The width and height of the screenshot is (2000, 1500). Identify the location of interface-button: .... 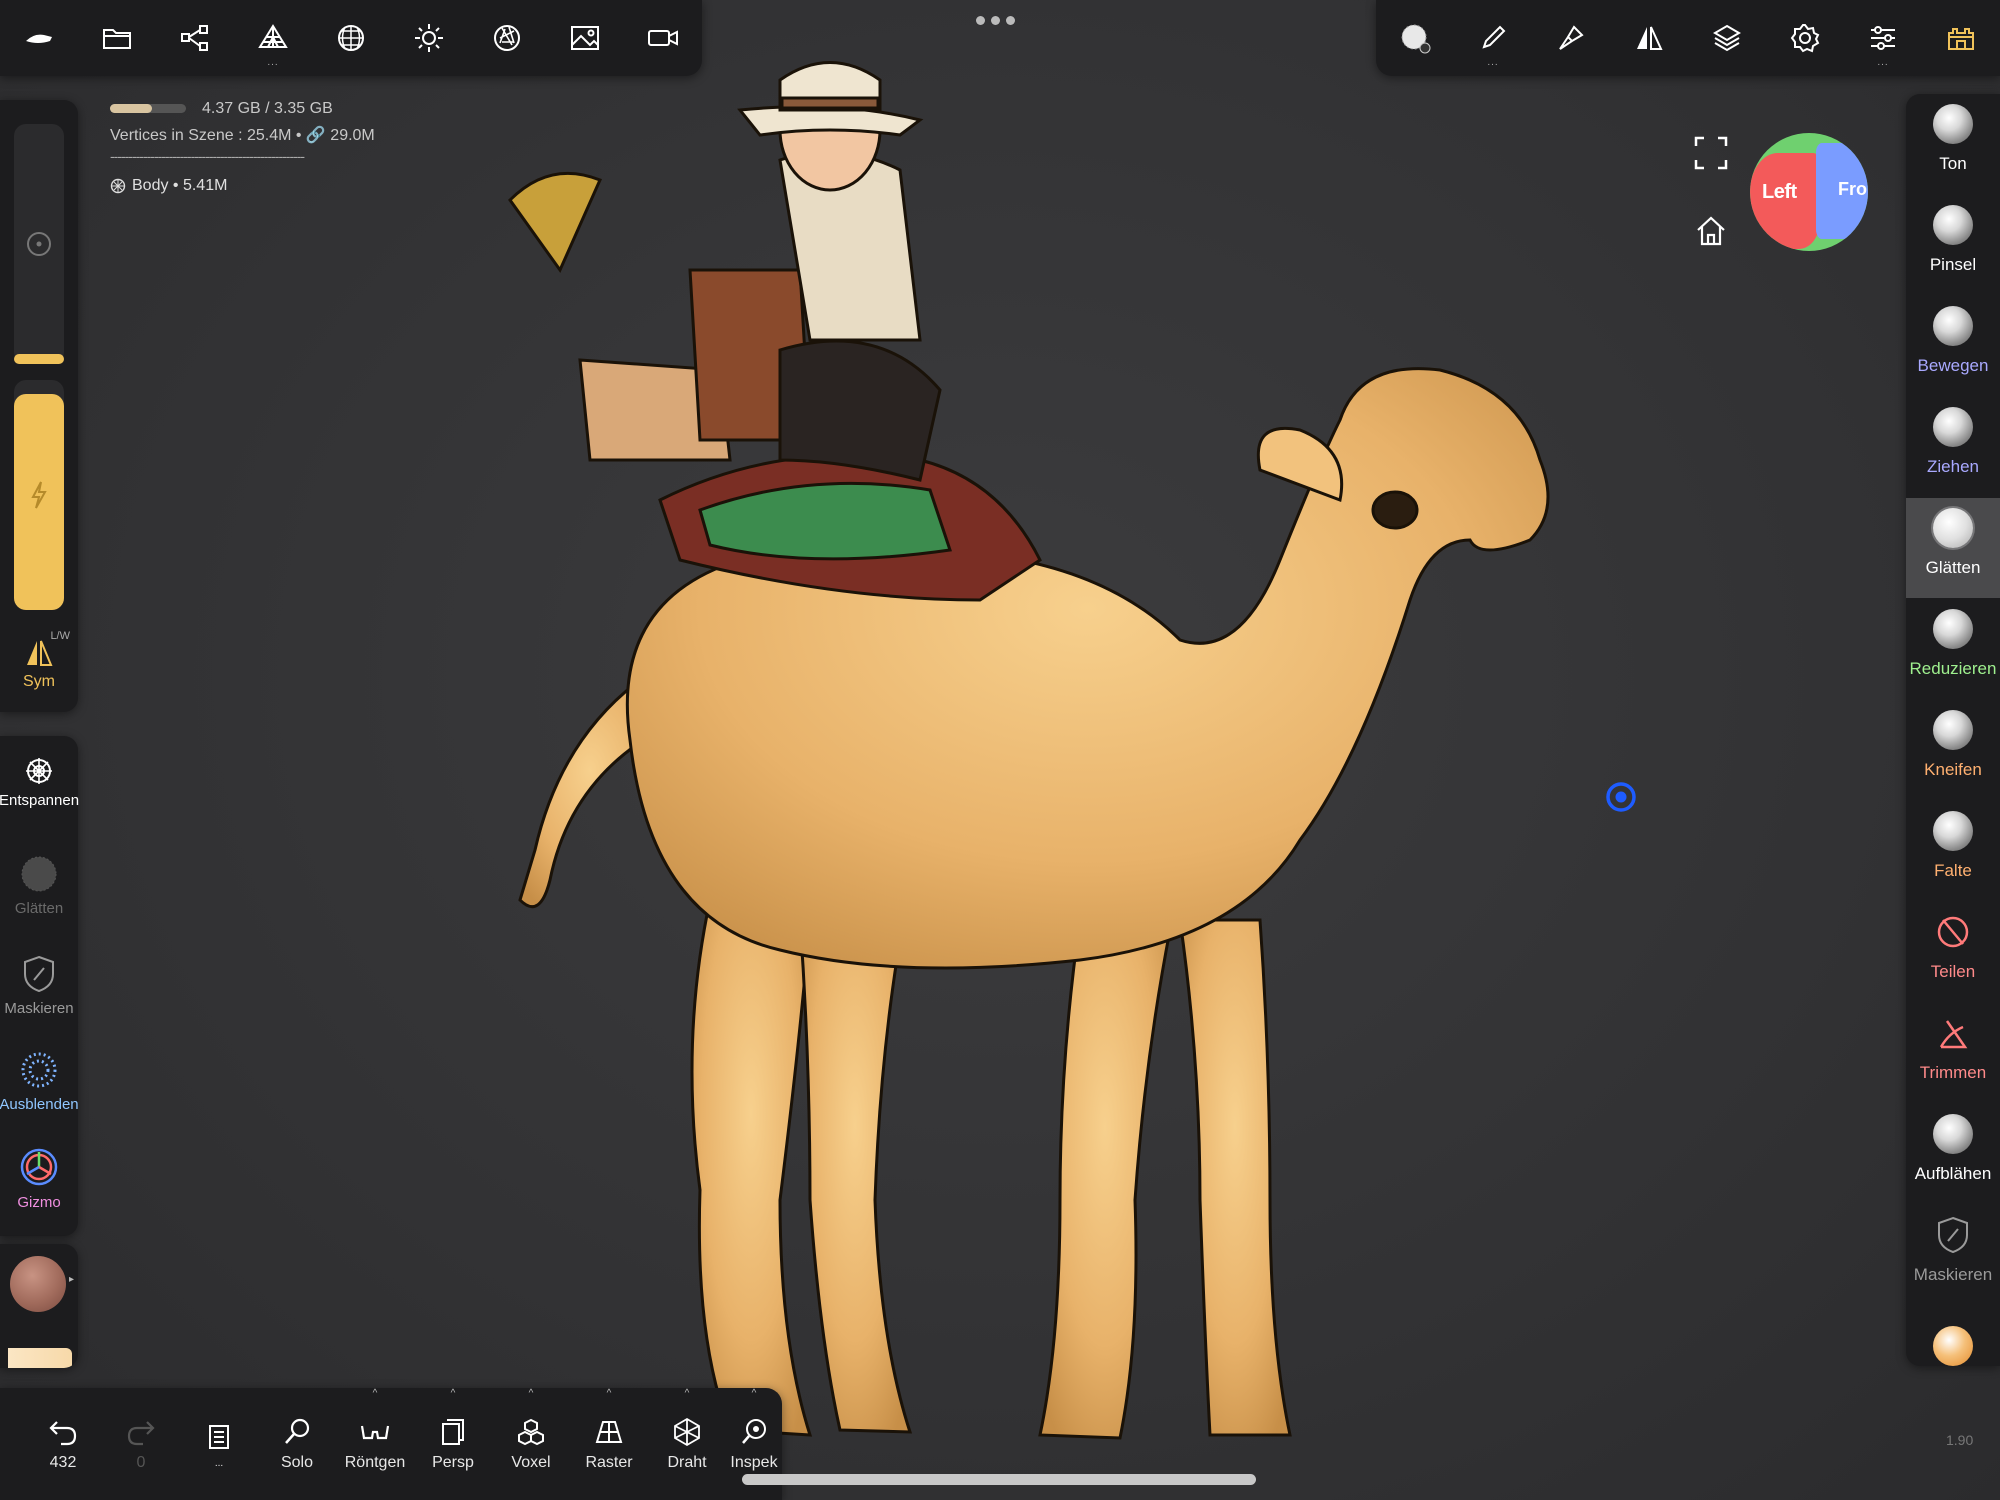
(1883, 38).